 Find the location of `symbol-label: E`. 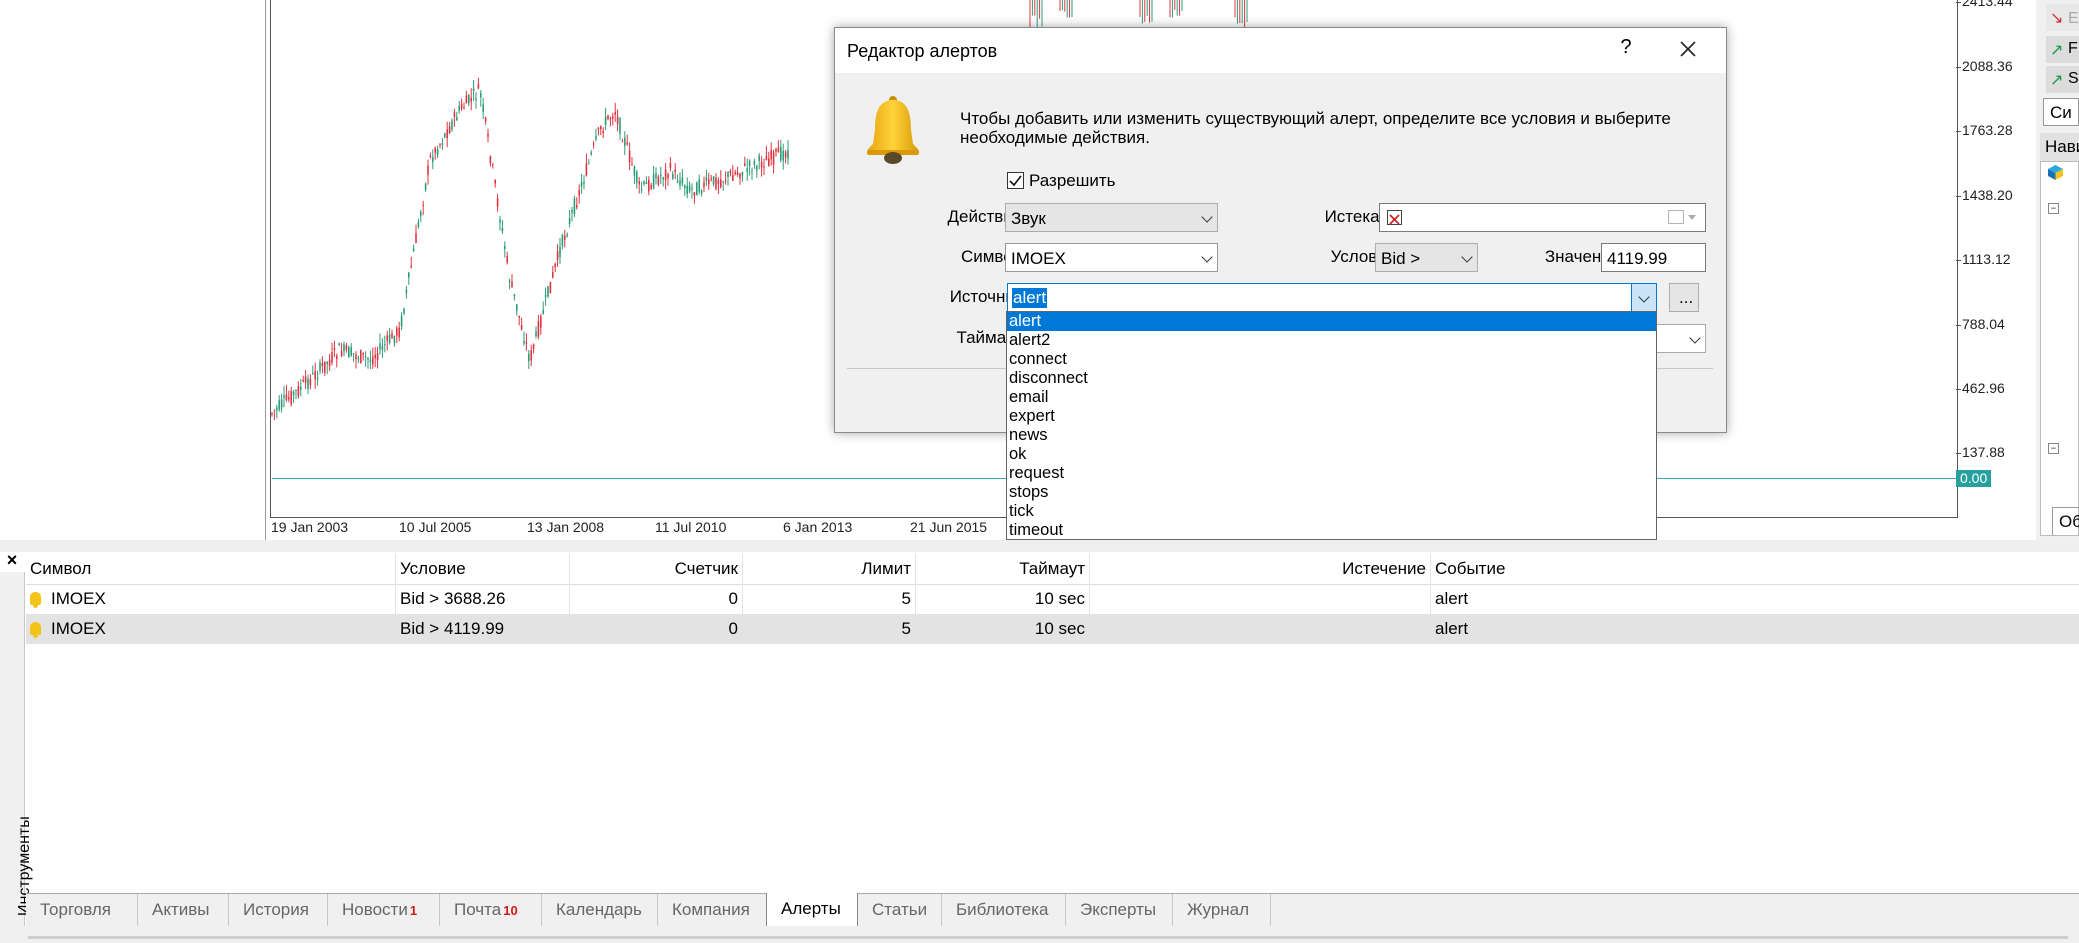

symbol-label: E is located at coordinates (2073, 18).